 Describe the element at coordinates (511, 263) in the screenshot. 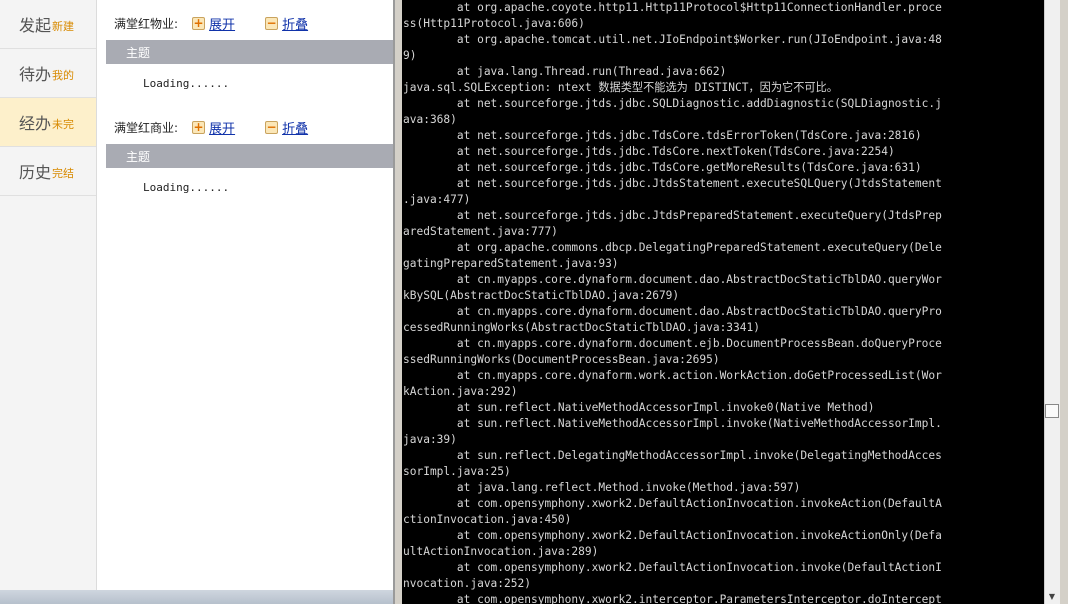

I see `console-line: gatingPreparedStatement.java:93)` at that location.